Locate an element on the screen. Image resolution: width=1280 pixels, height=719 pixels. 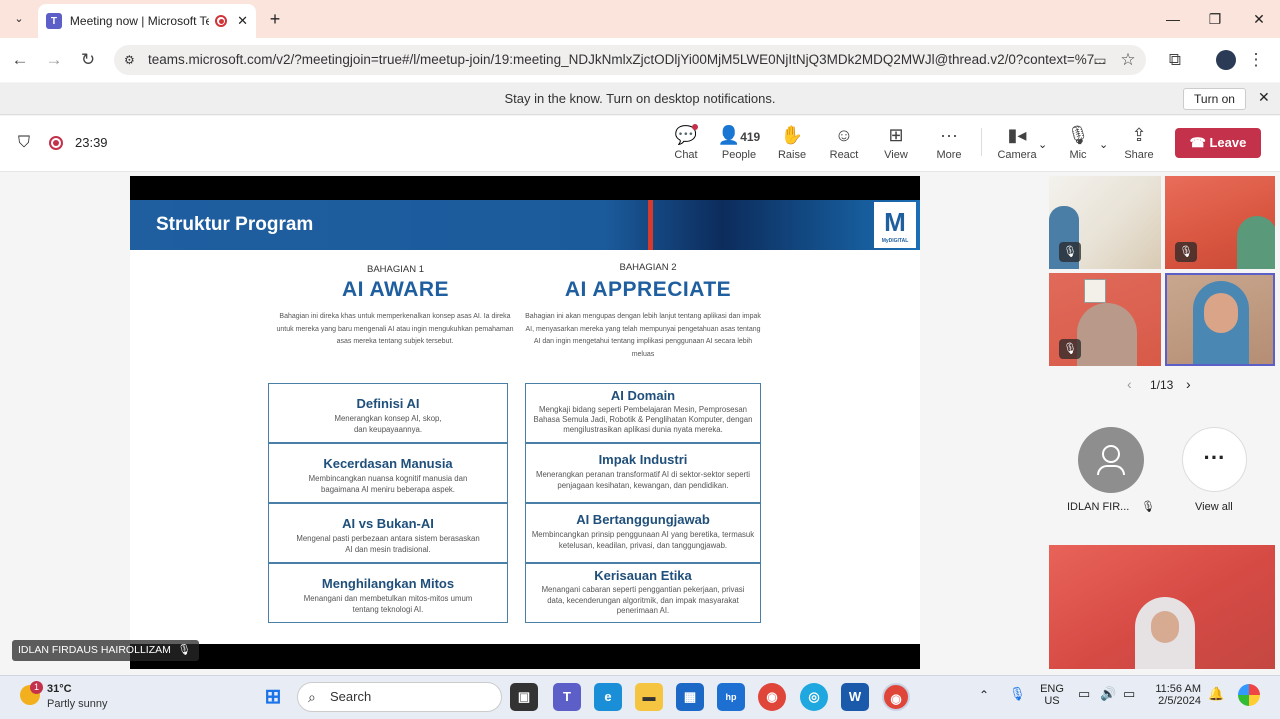
browser-tab: T Meeting now | Microsoft Te ✕ is located at coordinates (147, 21).